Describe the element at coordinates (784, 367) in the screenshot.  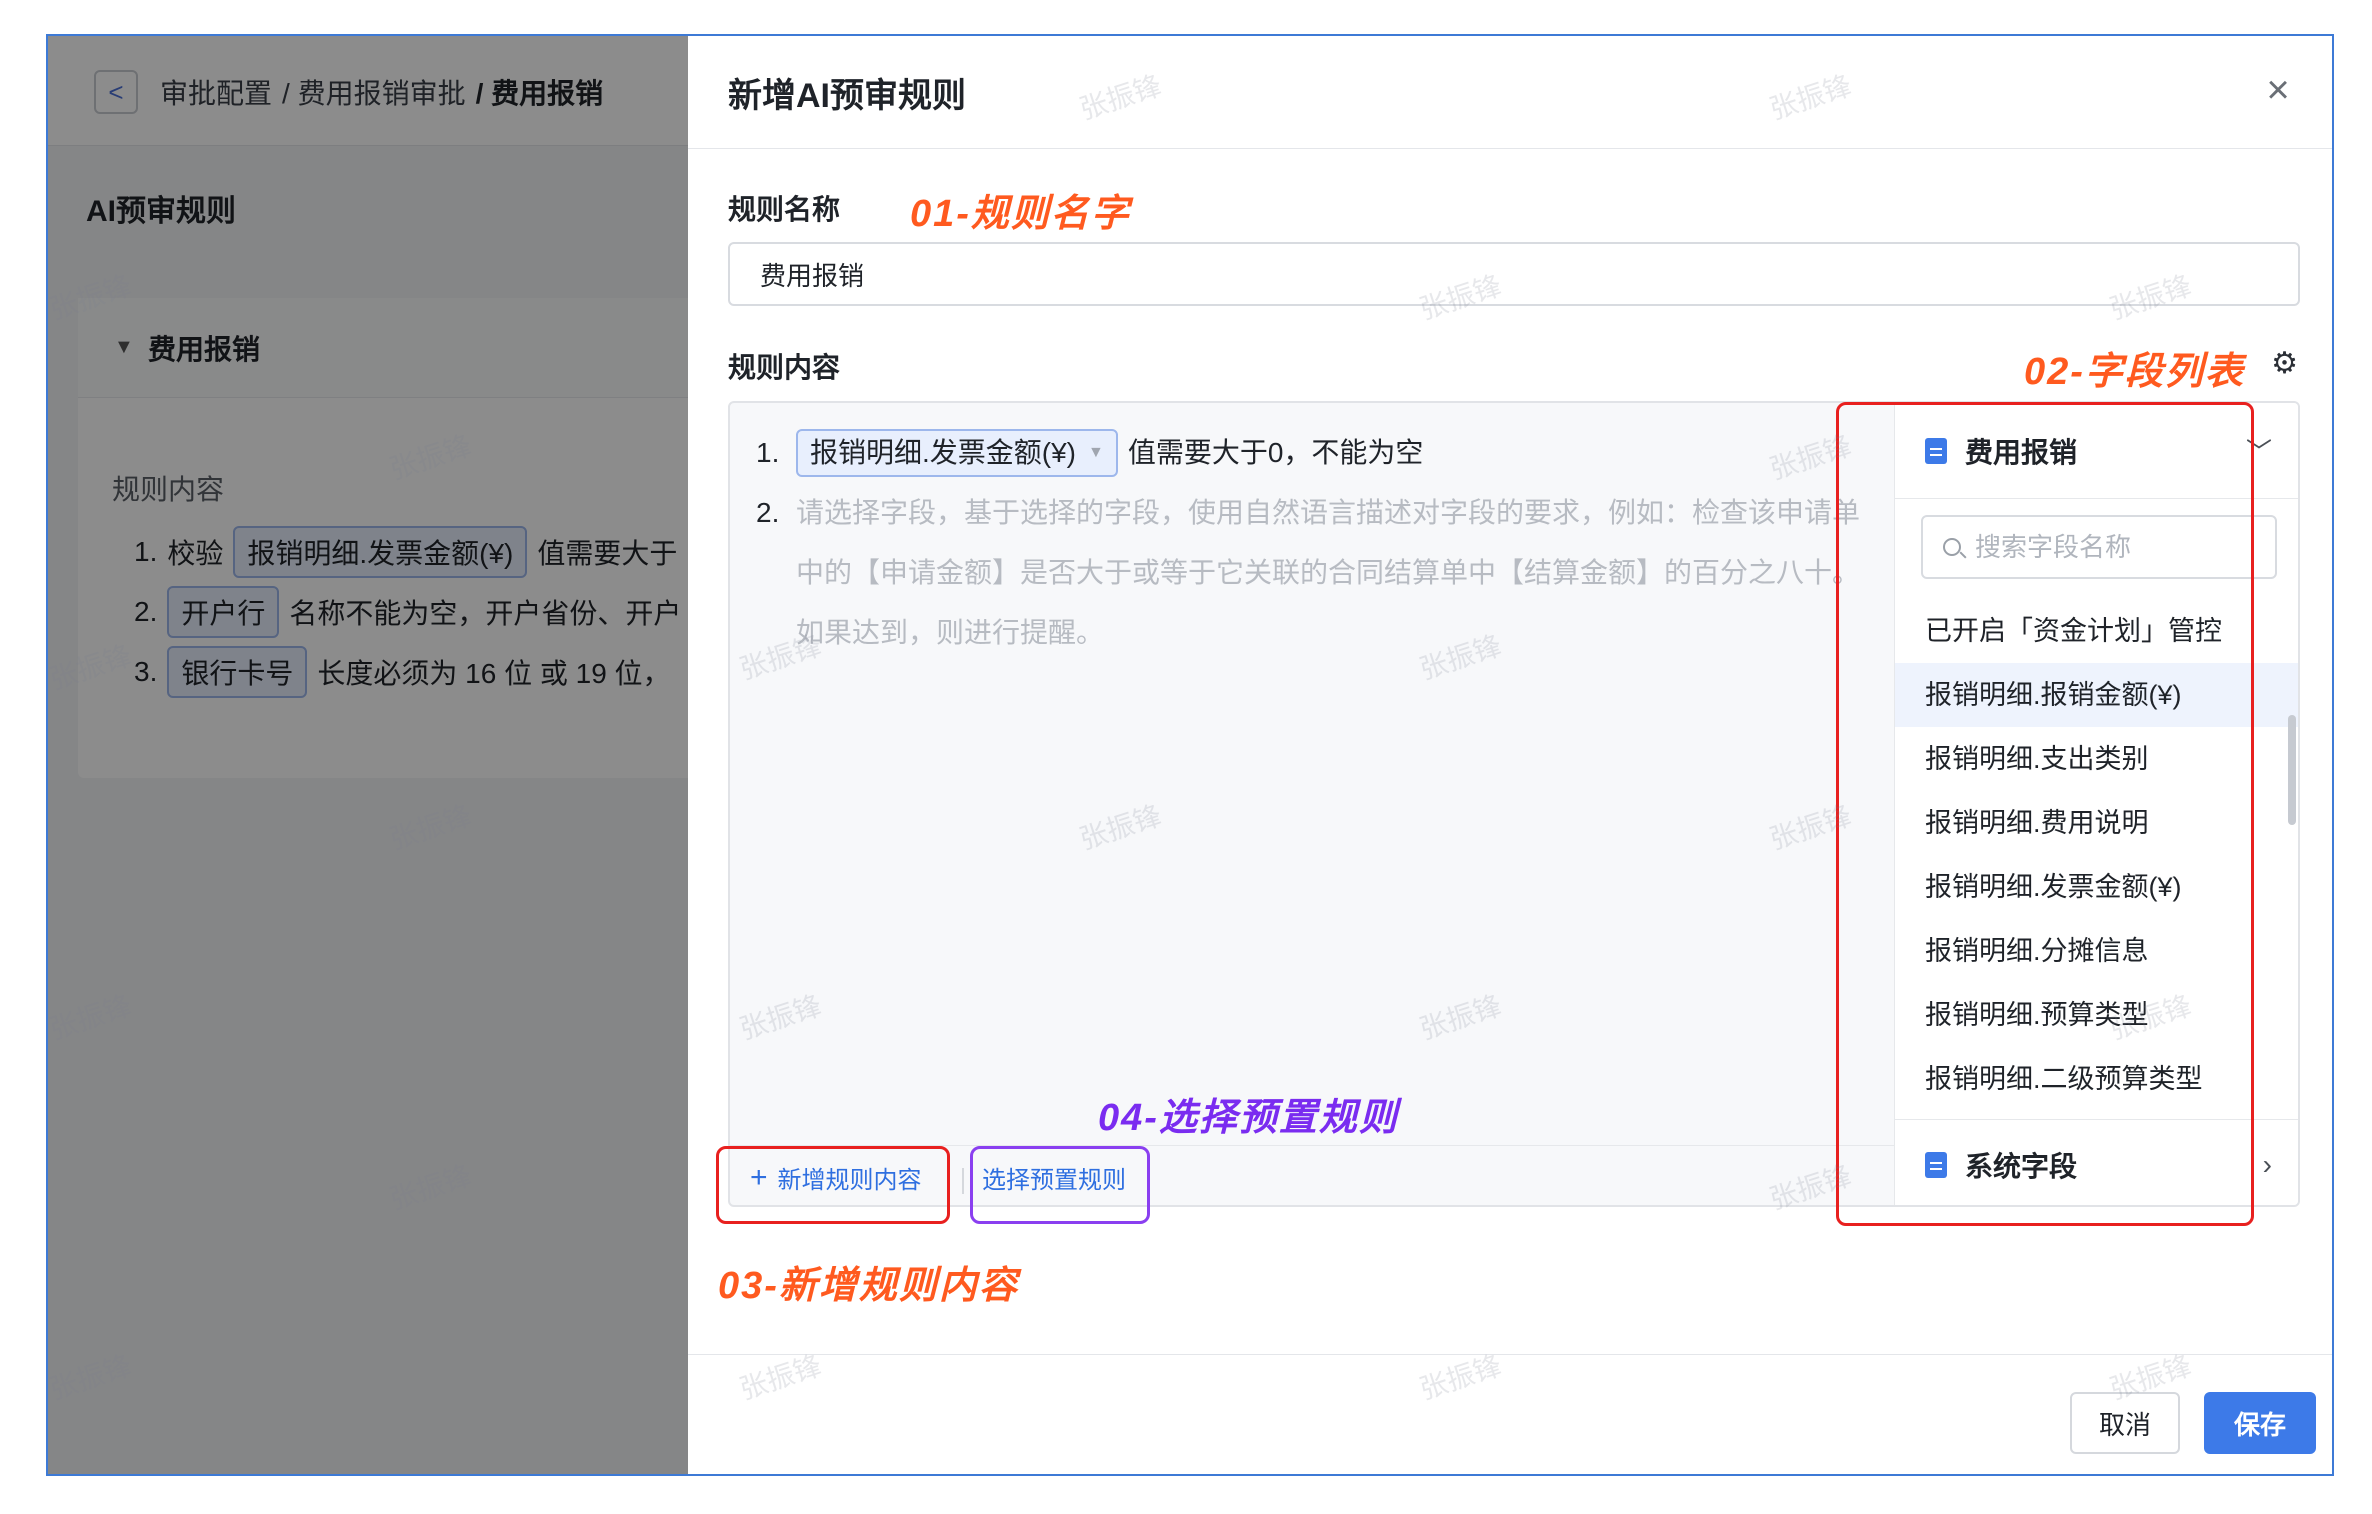
I see `rule-content-label: 规则内容` at that location.